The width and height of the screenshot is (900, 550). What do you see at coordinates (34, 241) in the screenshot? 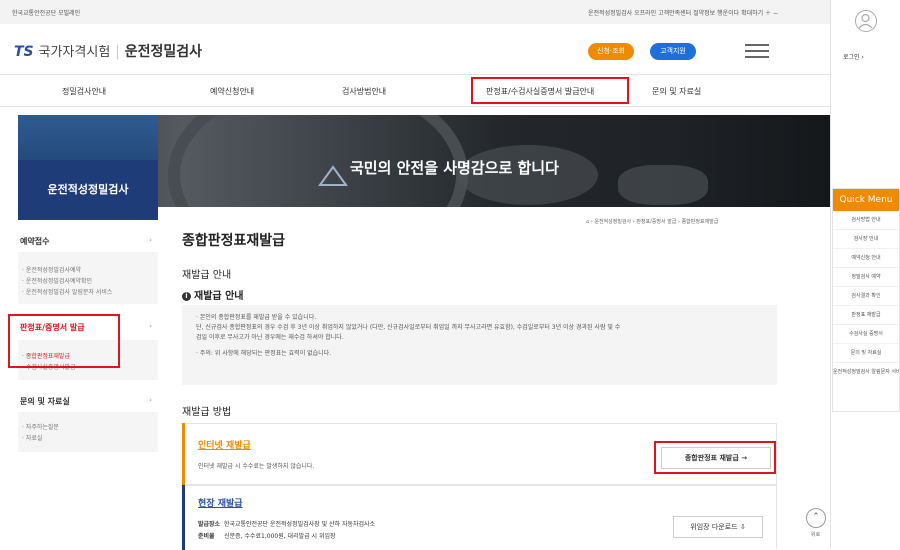
I see `sidebar-section-label: 예약접수` at bounding box center [34, 241].